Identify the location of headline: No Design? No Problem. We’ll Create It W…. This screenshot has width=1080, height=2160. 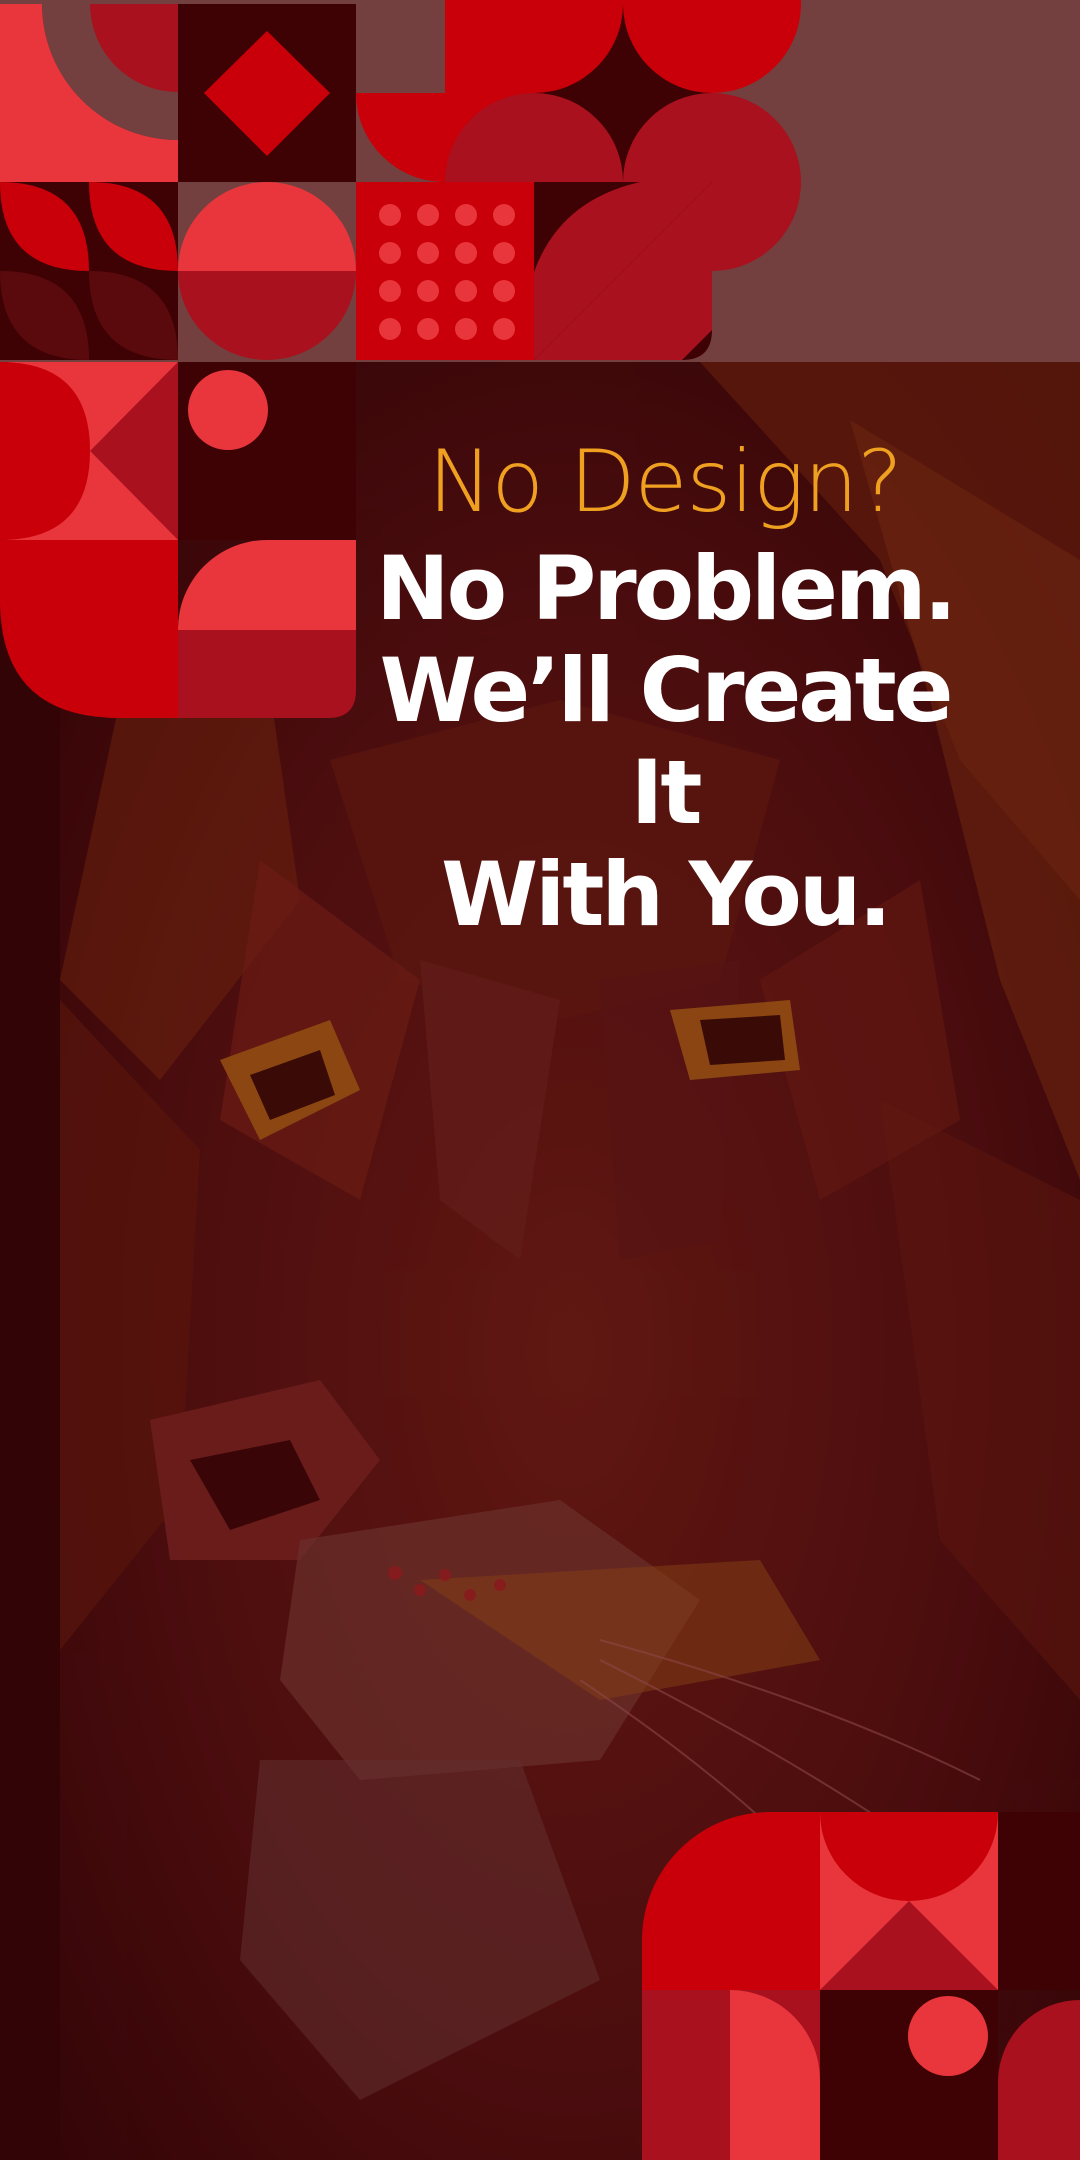
(665, 689).